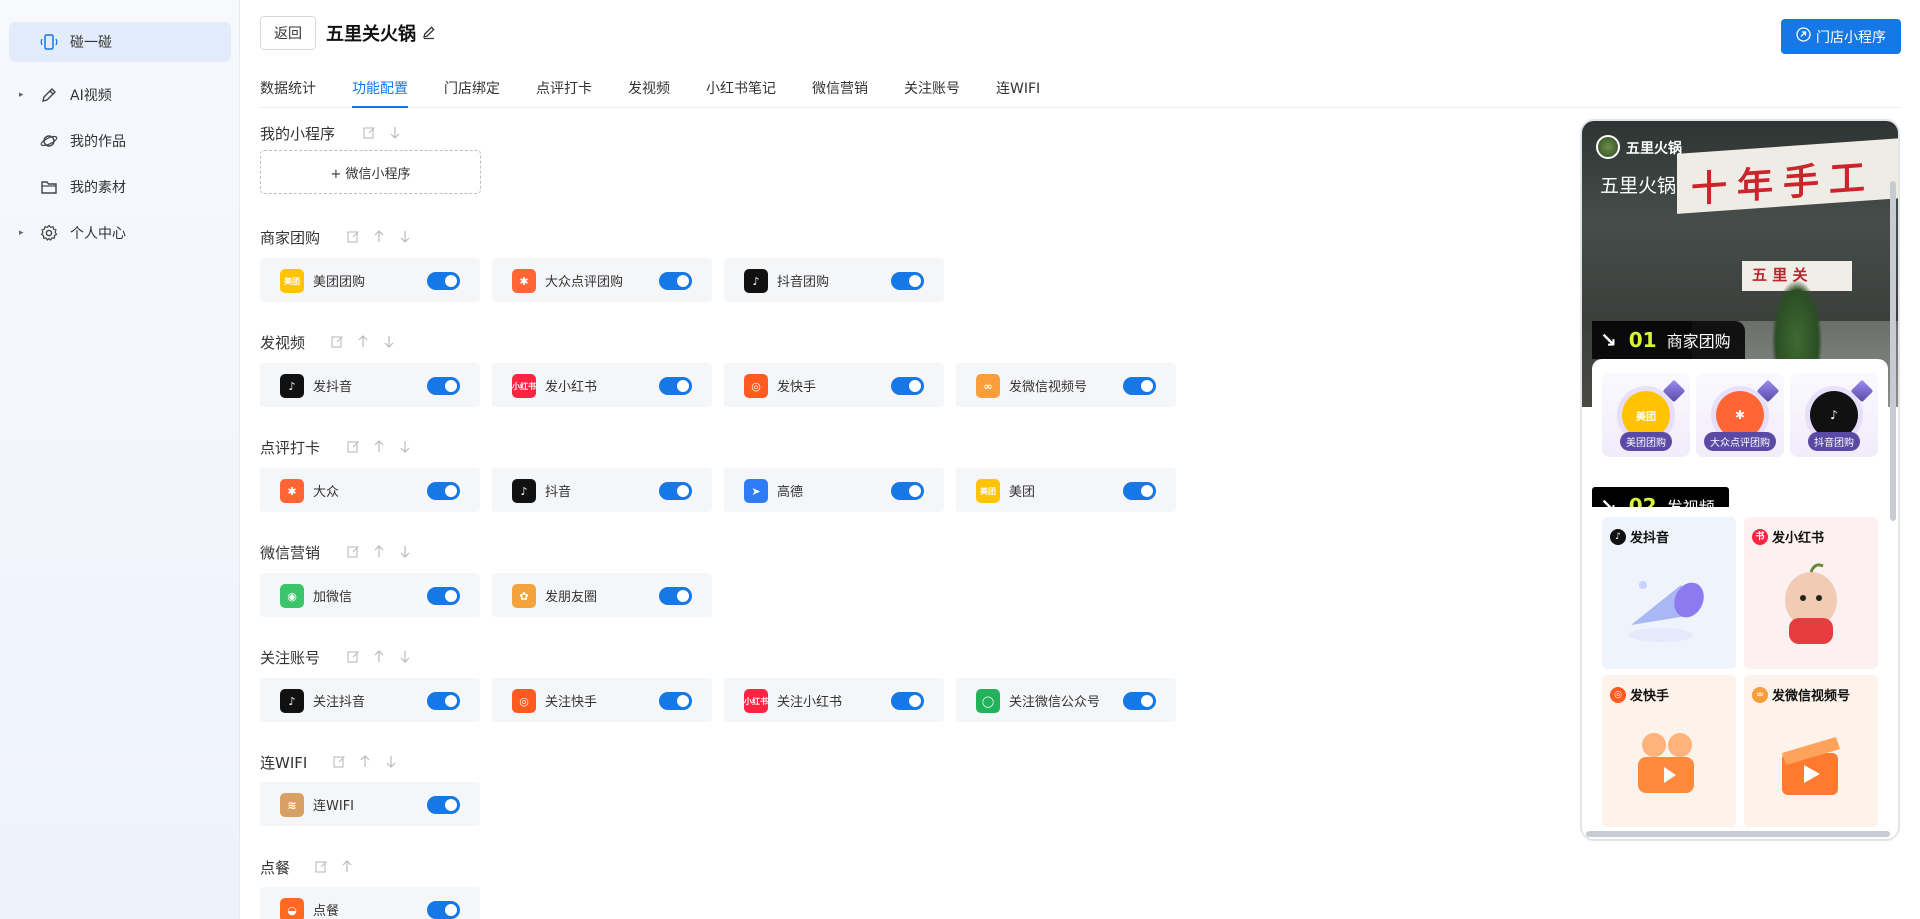 The height and width of the screenshot is (919, 1920). What do you see at coordinates (602, 490) in the screenshot?
I see `feature-card: ♪ 抖音` at bounding box center [602, 490].